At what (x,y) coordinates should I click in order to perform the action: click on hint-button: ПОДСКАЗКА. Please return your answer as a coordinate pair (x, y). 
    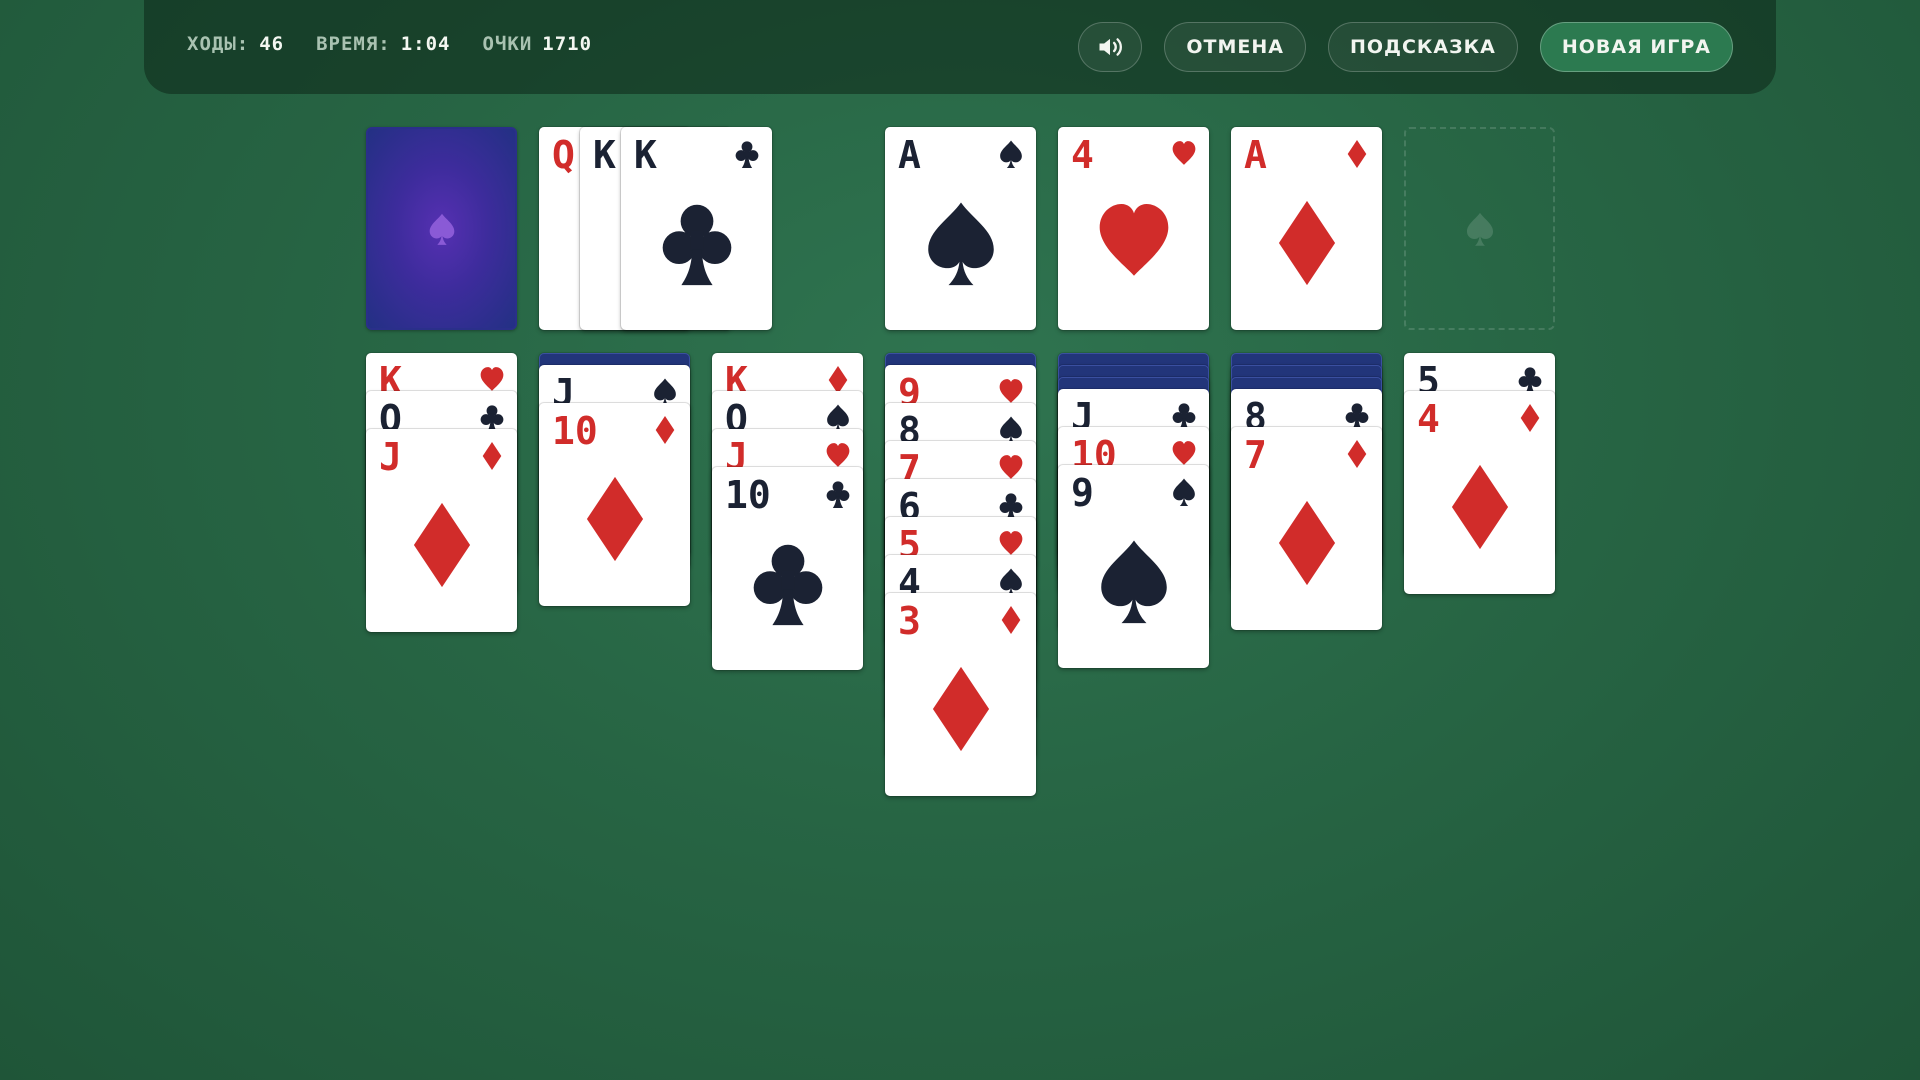
    Looking at the image, I should click on (1422, 47).